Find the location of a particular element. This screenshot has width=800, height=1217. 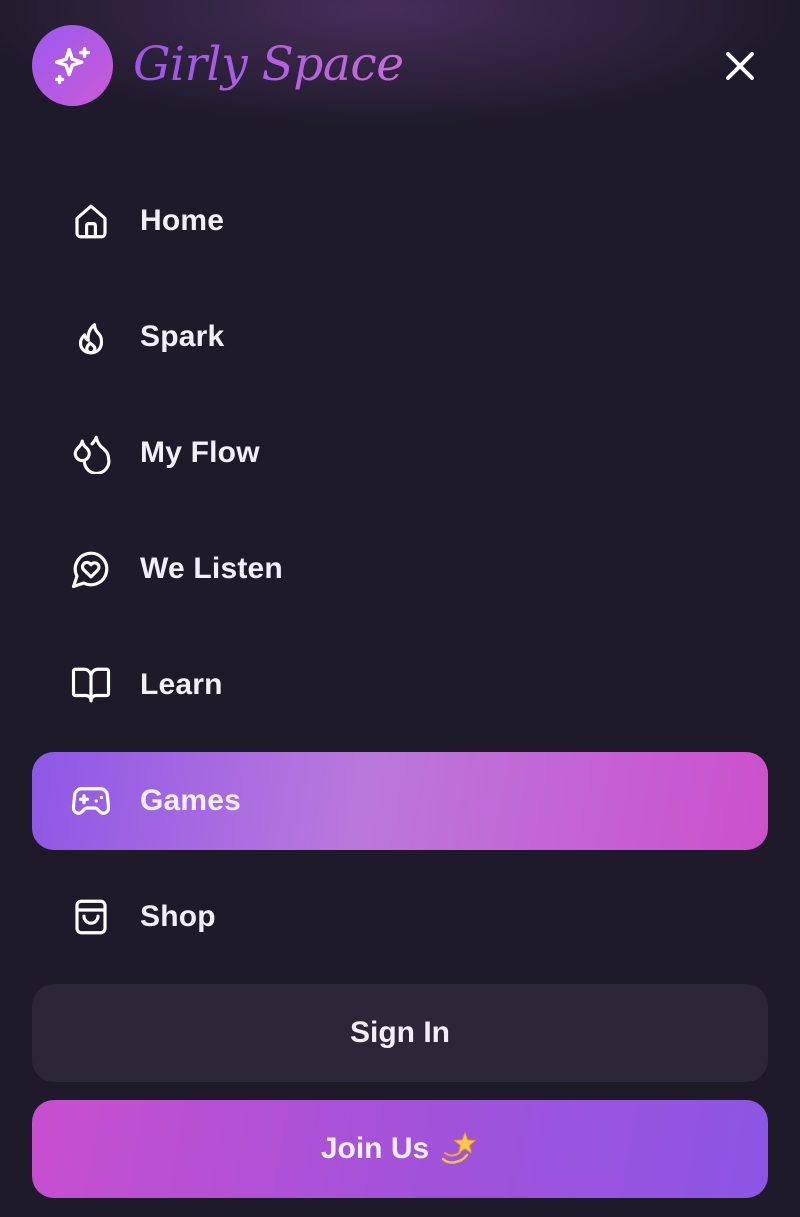

nav-label-learn: Learn is located at coordinates (181, 684).